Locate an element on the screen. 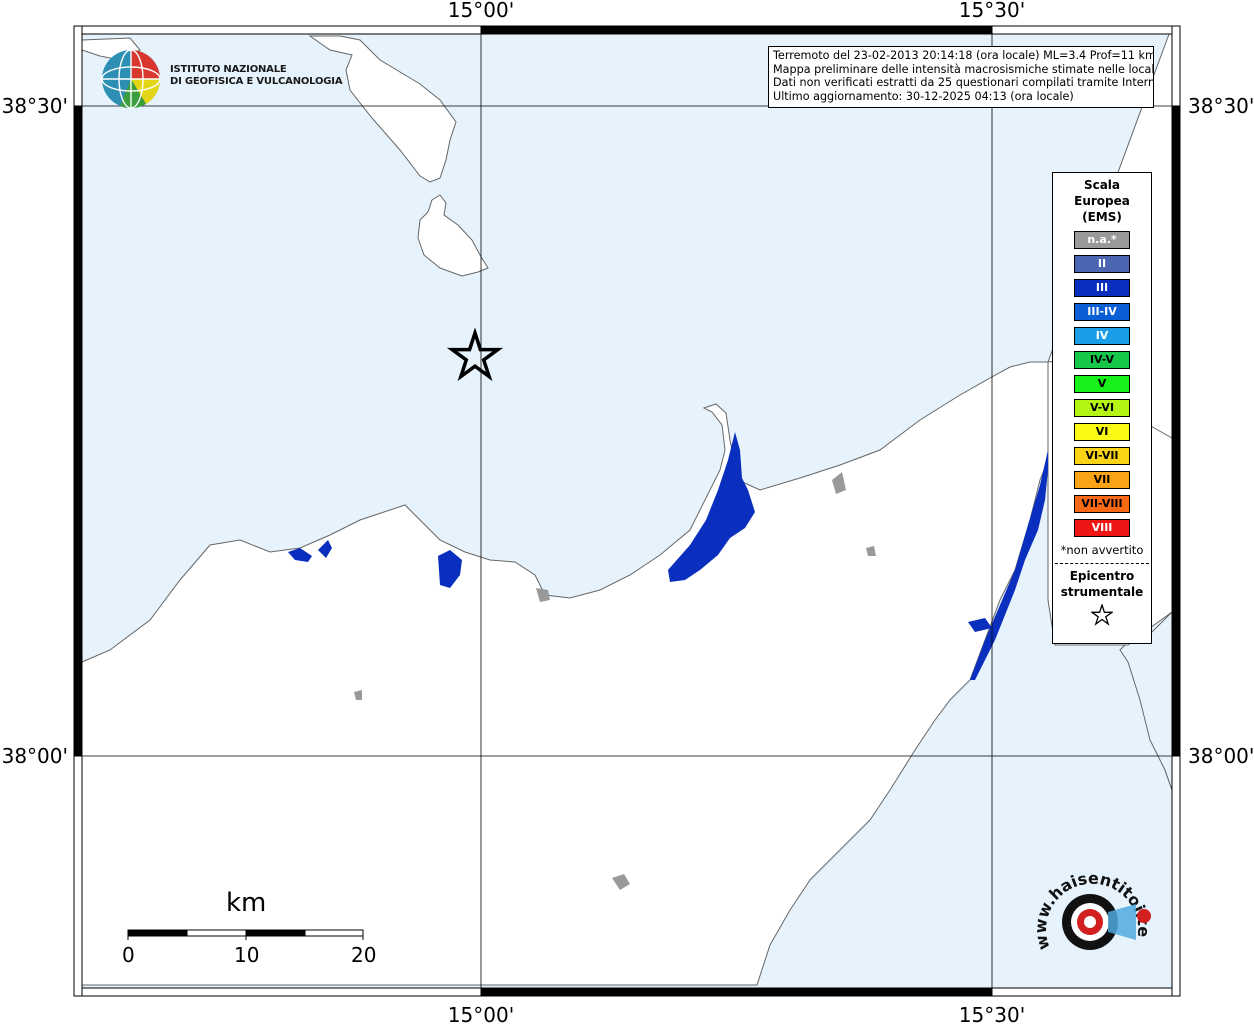 Image resolution: width=1254 pixels, height=1024 pixels. lat-label-left-bottom: 38°00' is located at coordinates (35, 756).